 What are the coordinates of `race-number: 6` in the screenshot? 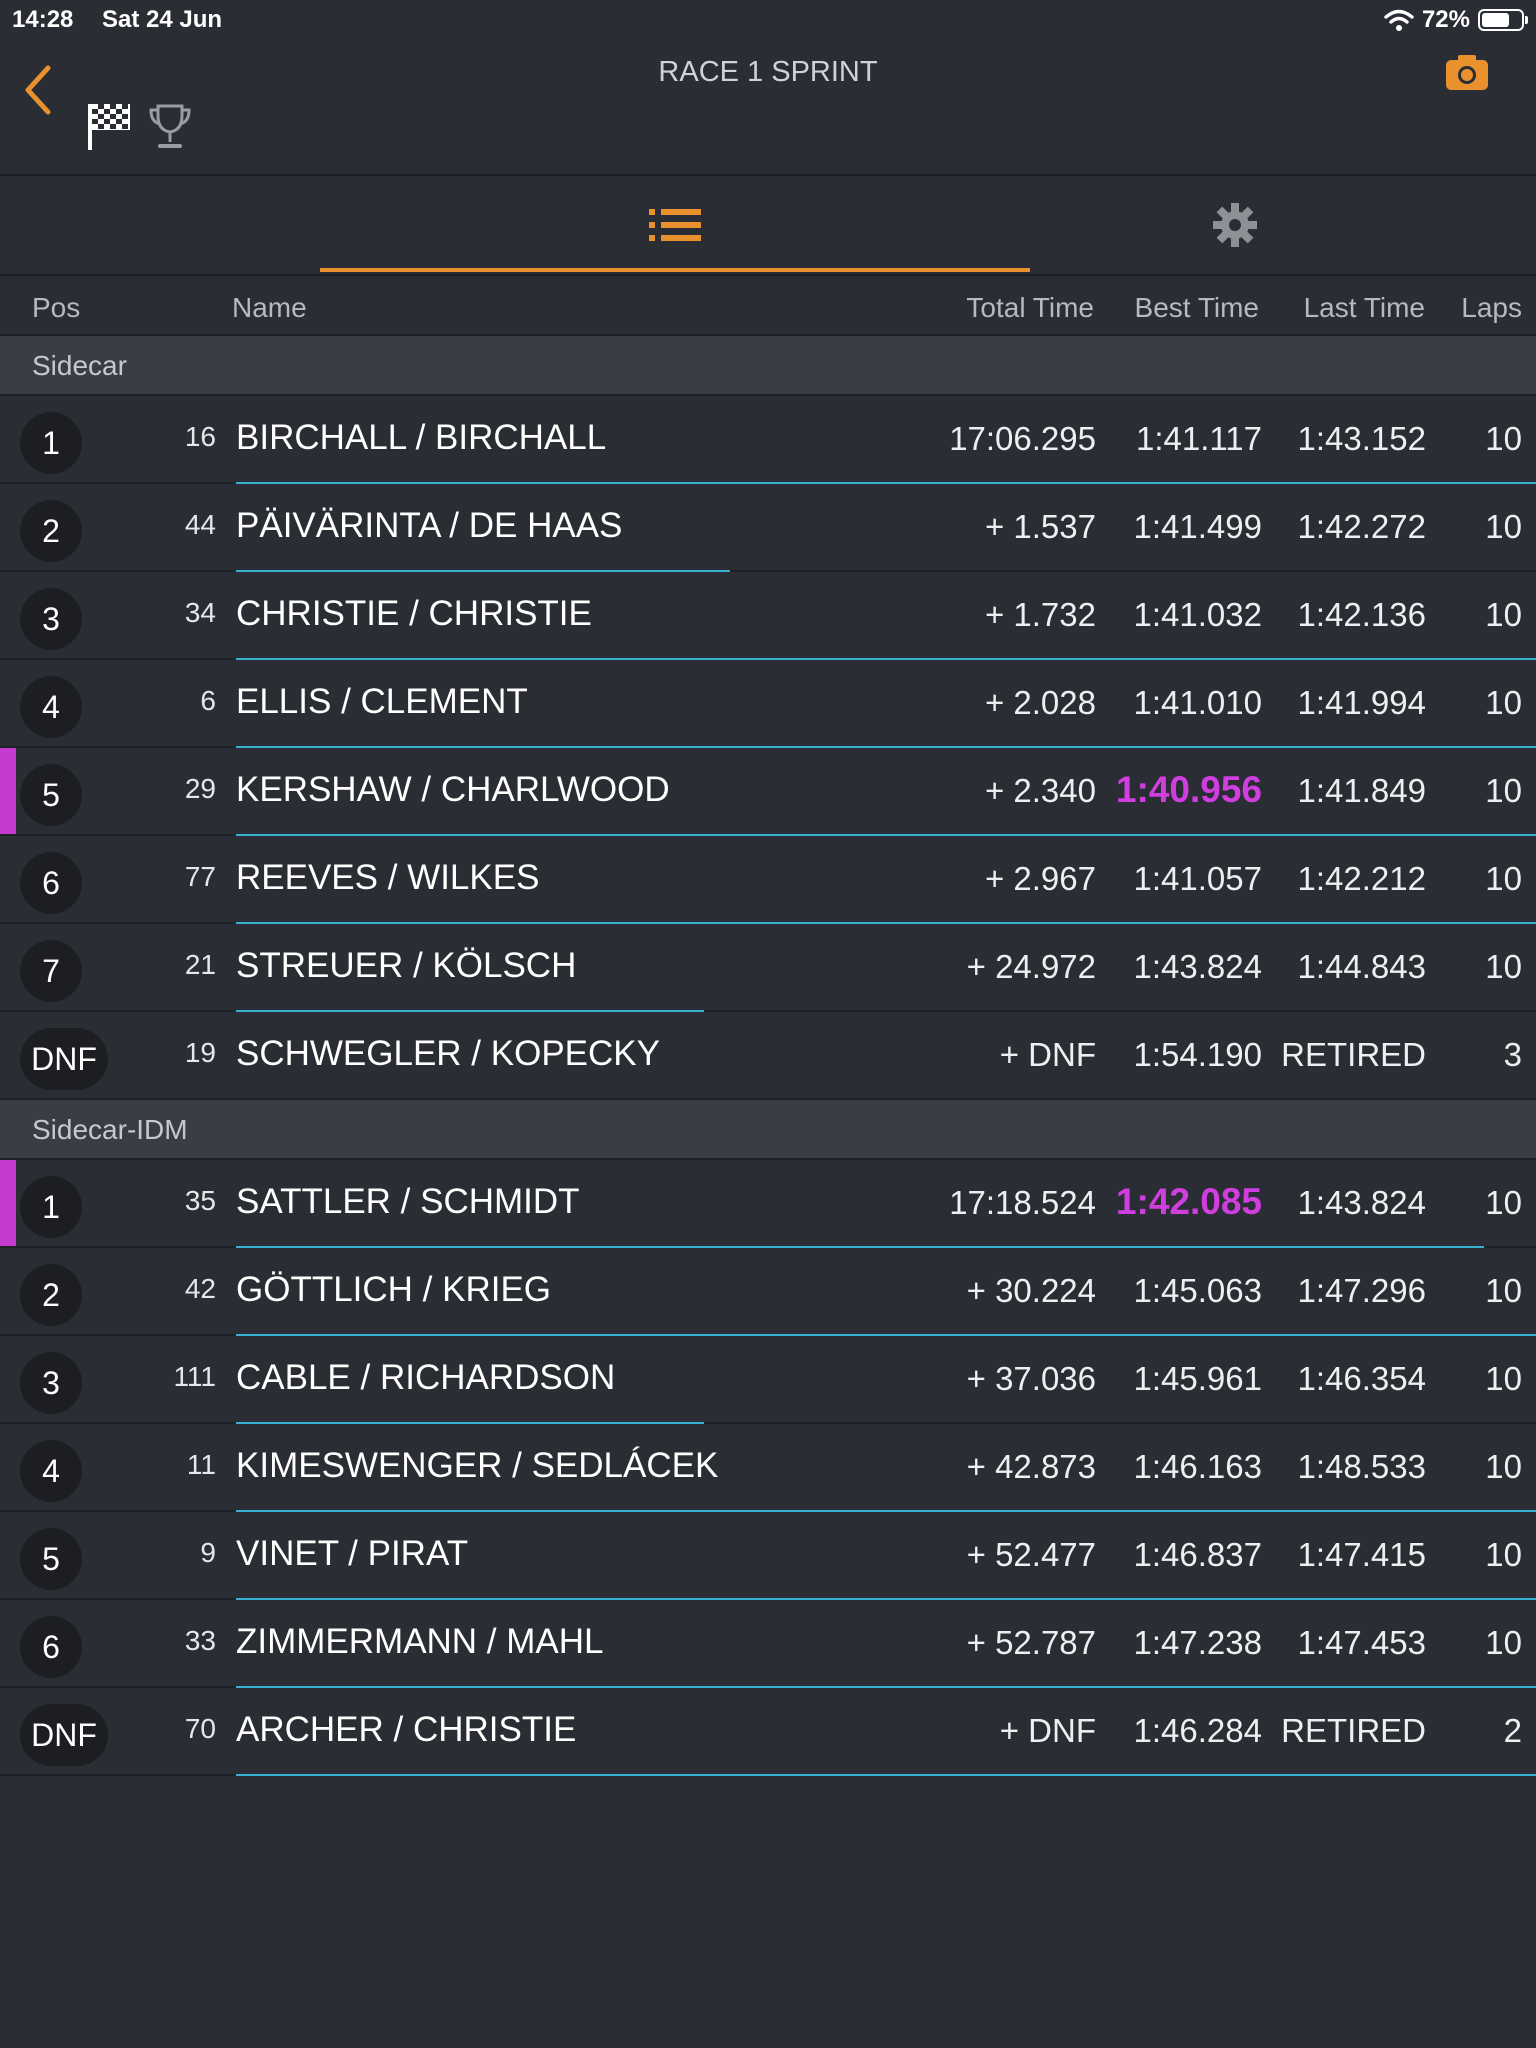 It's located at (208, 700).